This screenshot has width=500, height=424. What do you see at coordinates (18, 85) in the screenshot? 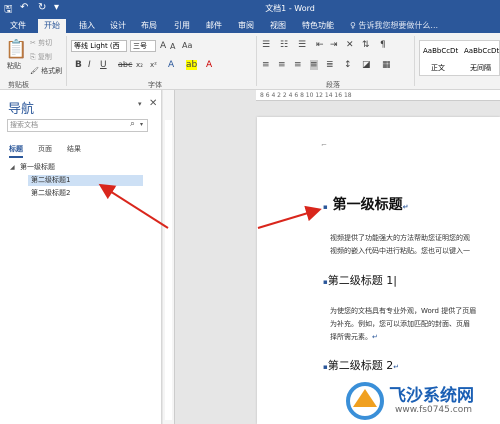
I see `clipboard-group-label: 剪贴板` at bounding box center [18, 85].